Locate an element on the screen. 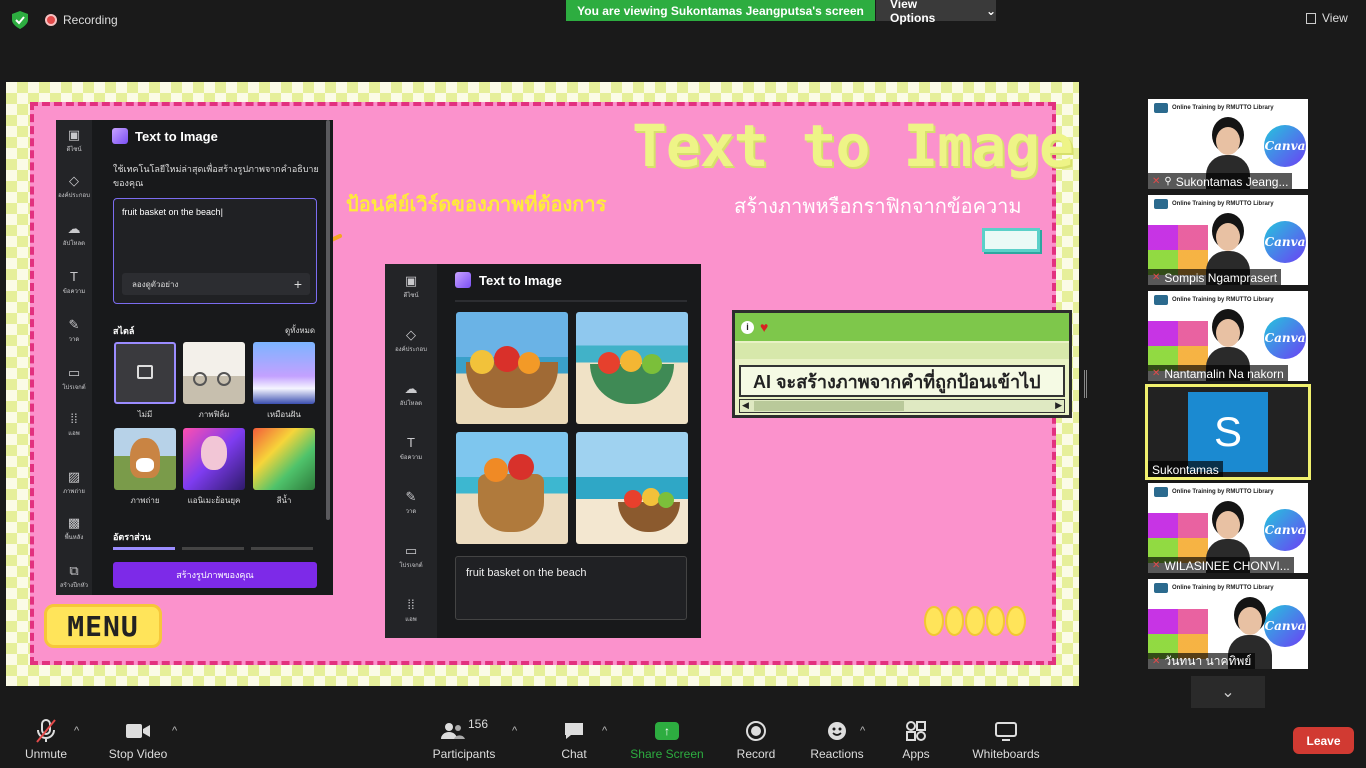 This screenshot has width=1366, height=768. style-none-label: ไม่มี is located at coordinates (145, 414).